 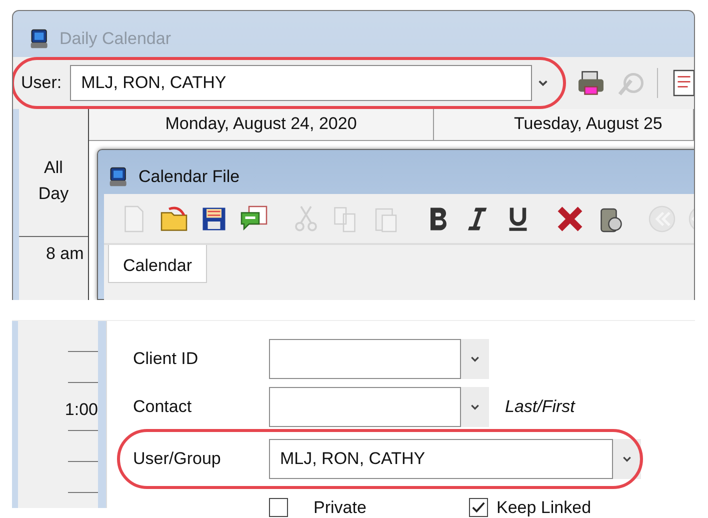 What do you see at coordinates (157, 264) in the screenshot?
I see `tab: Calendar` at bounding box center [157, 264].